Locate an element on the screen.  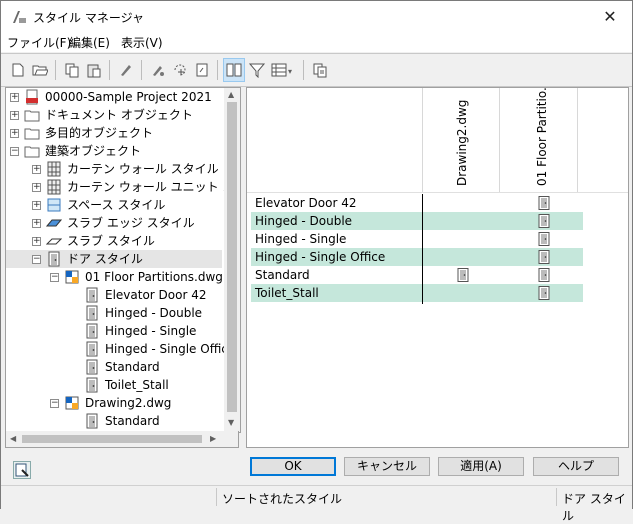
tree-item-label: 01 Floor Partitions.dwg is located at coordinates (154, 277).